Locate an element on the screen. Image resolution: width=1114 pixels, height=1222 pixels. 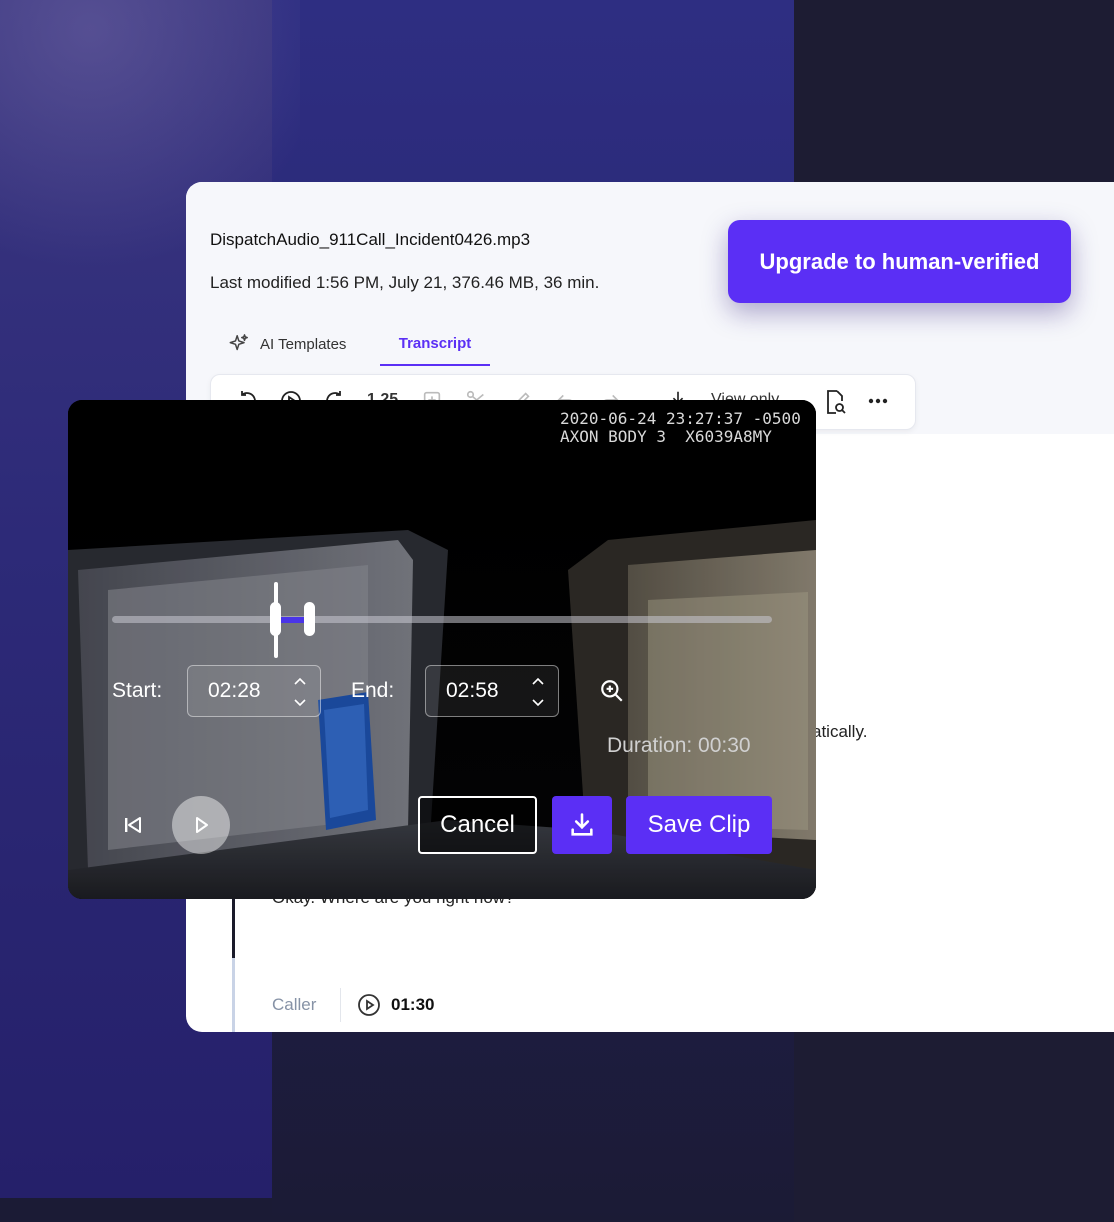
start-time-stepper-icon is located at coordinates (300, 692).